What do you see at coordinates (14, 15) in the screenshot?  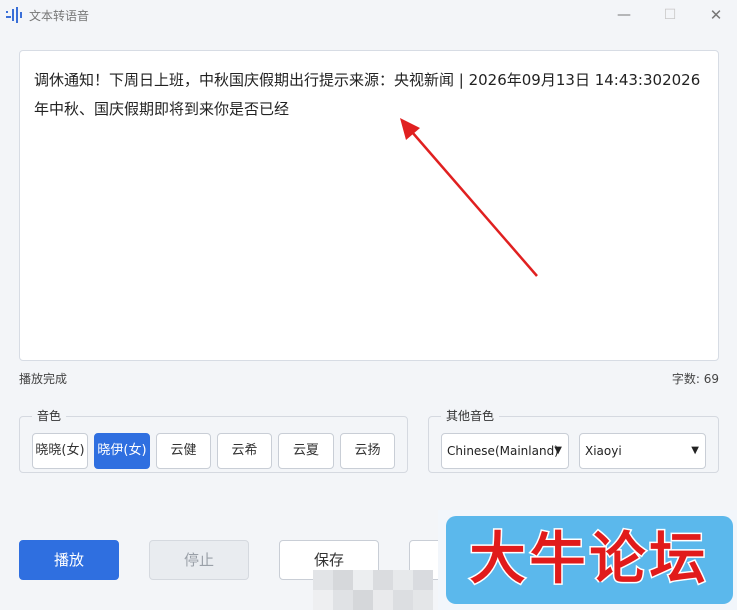 I see `audio-wave-icon` at bounding box center [14, 15].